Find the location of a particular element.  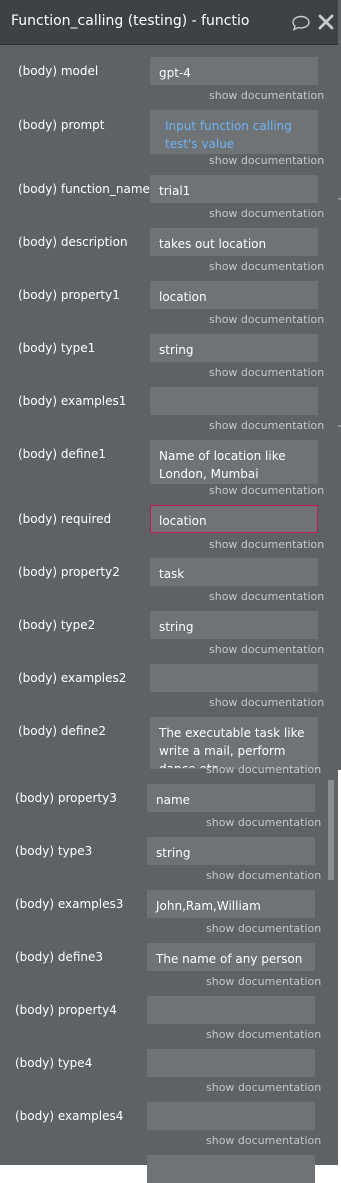

field-label: (body) define1 is located at coordinates (62, 454).